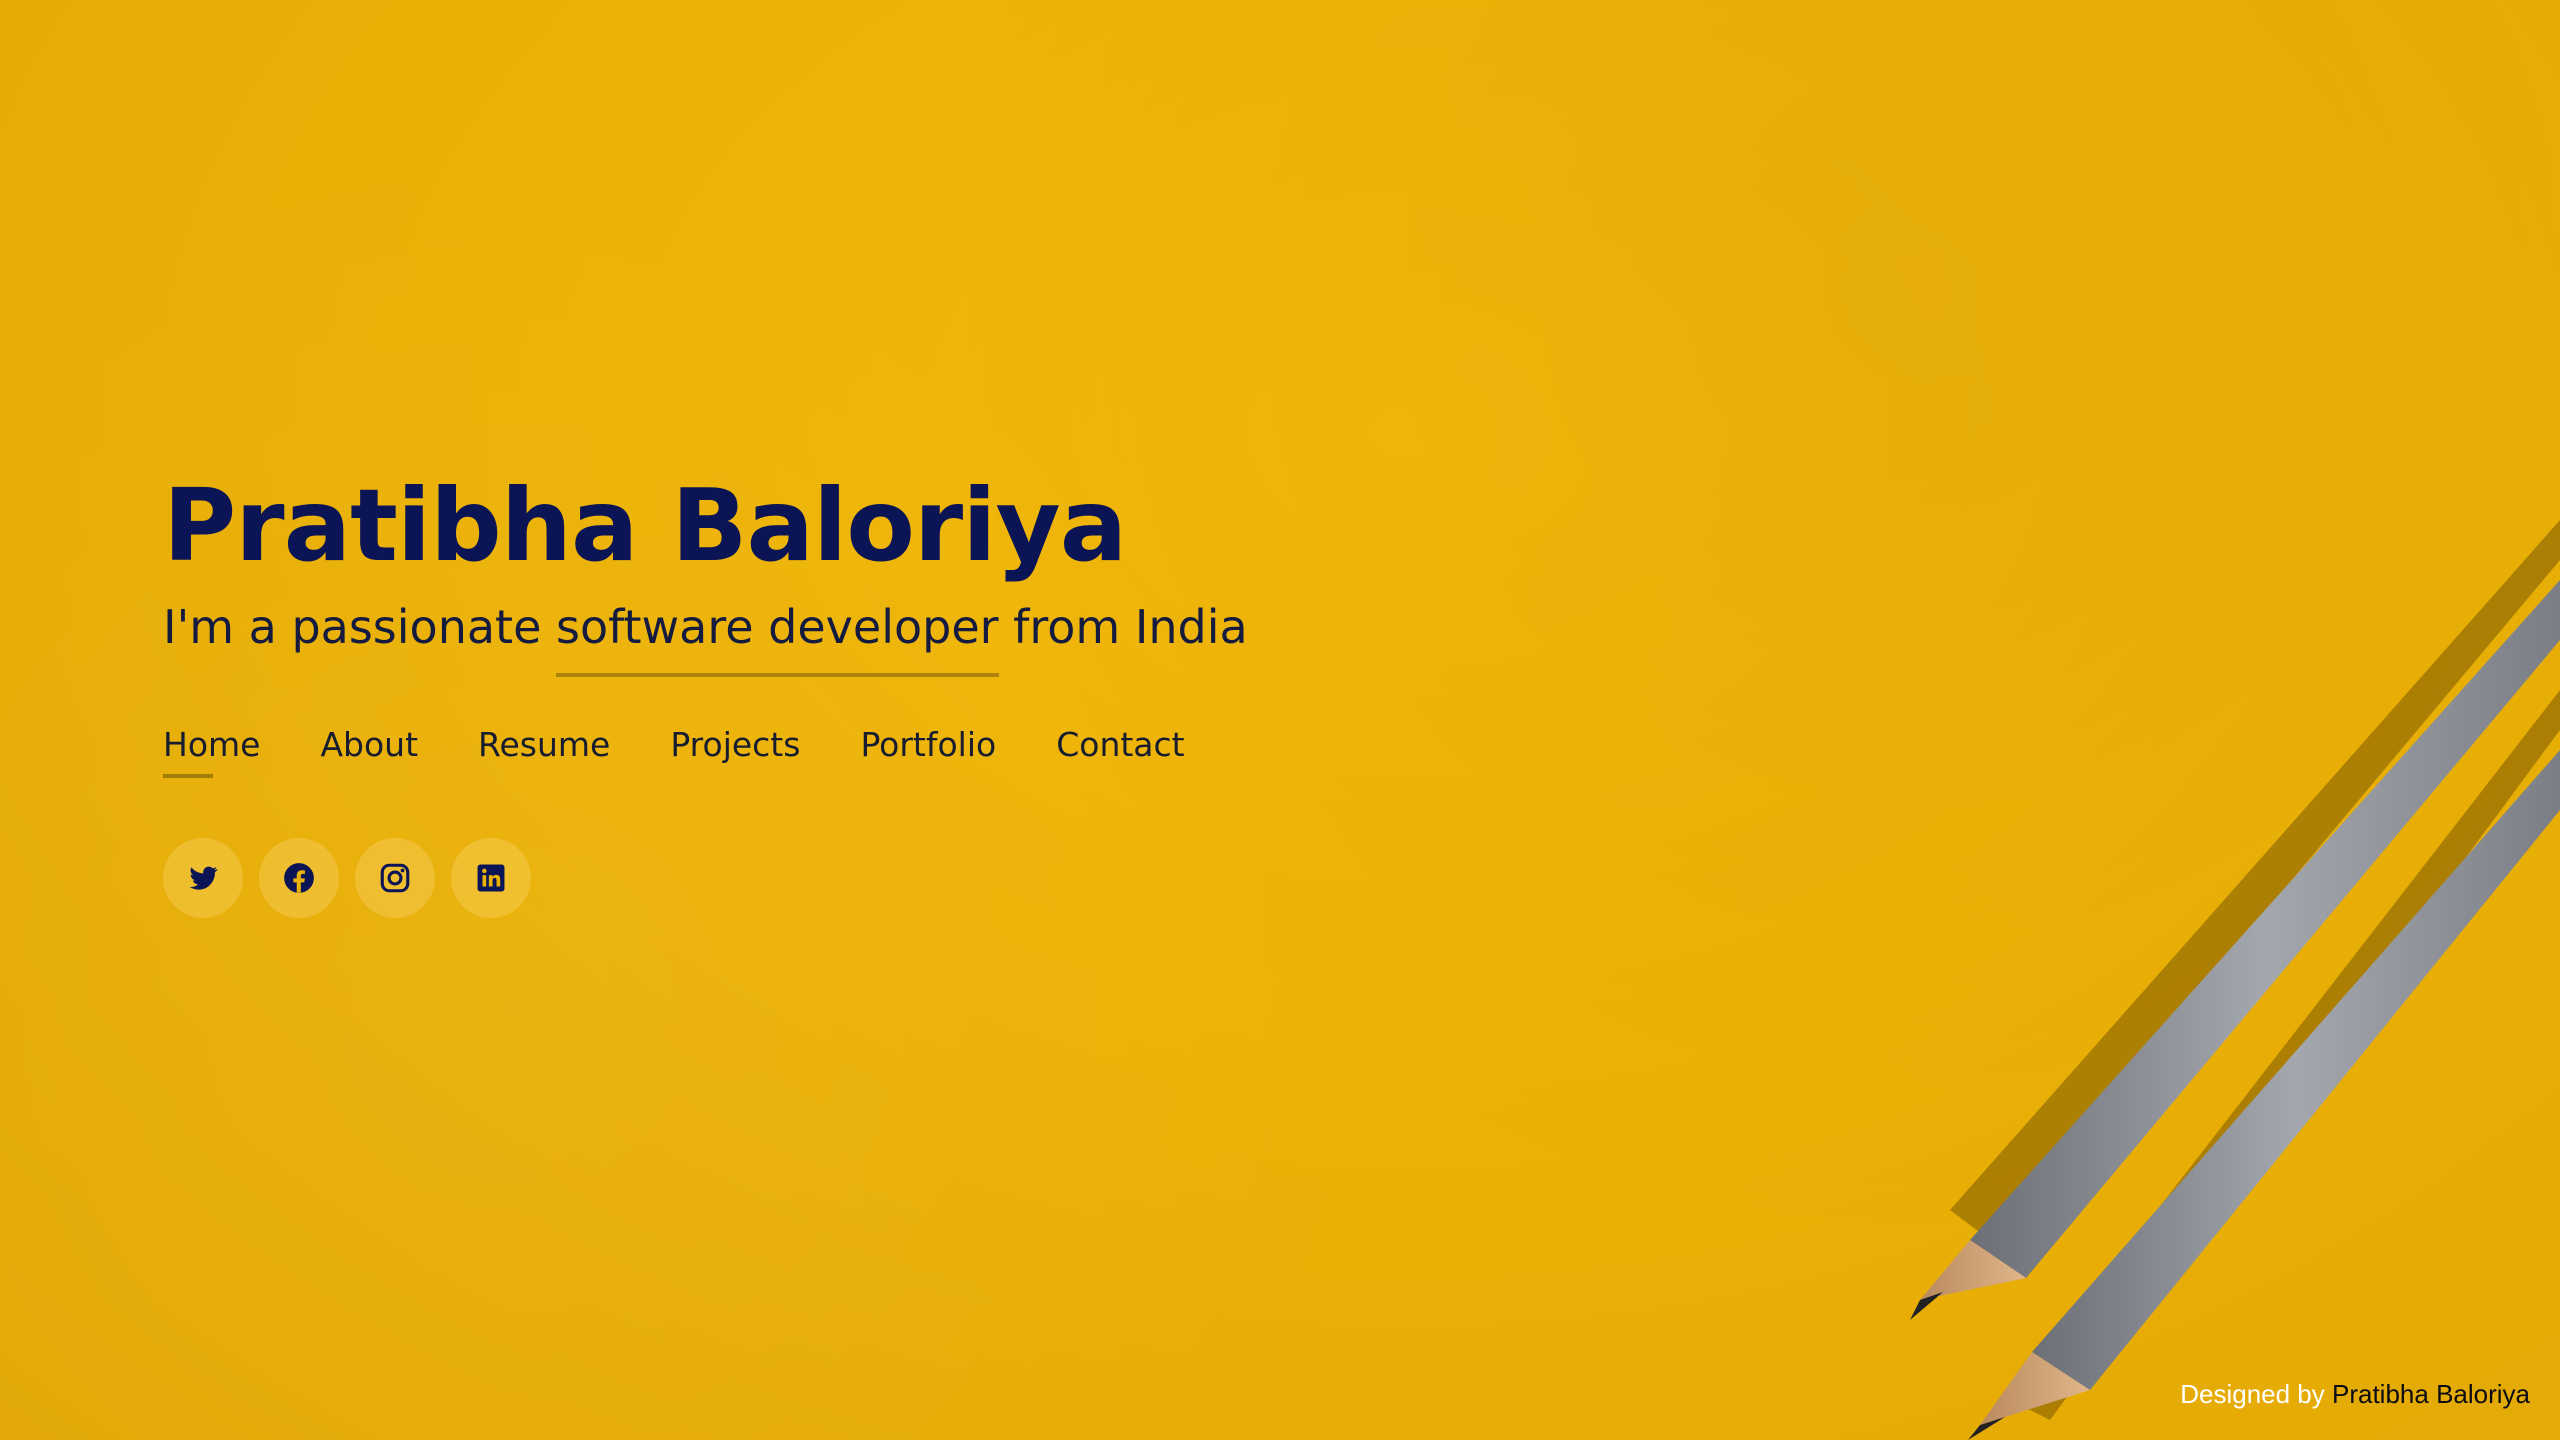 This screenshot has height=1440, width=2560. What do you see at coordinates (2256, 1394) in the screenshot?
I see `footer-prefix: Designed by` at bounding box center [2256, 1394].